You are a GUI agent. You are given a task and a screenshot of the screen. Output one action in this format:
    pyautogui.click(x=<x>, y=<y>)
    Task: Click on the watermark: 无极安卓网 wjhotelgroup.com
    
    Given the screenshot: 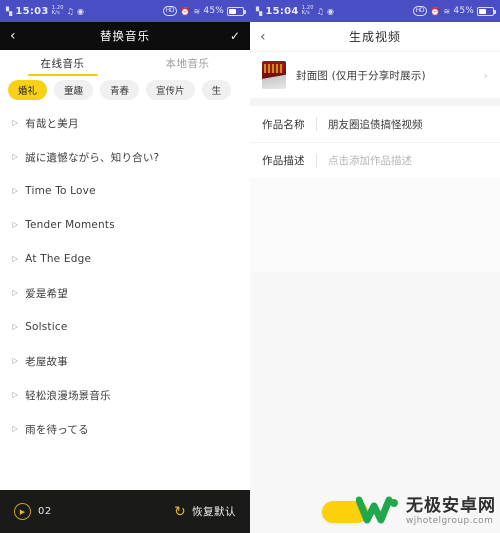 What is the action you would take?
    pyautogui.click(x=409, y=512)
    